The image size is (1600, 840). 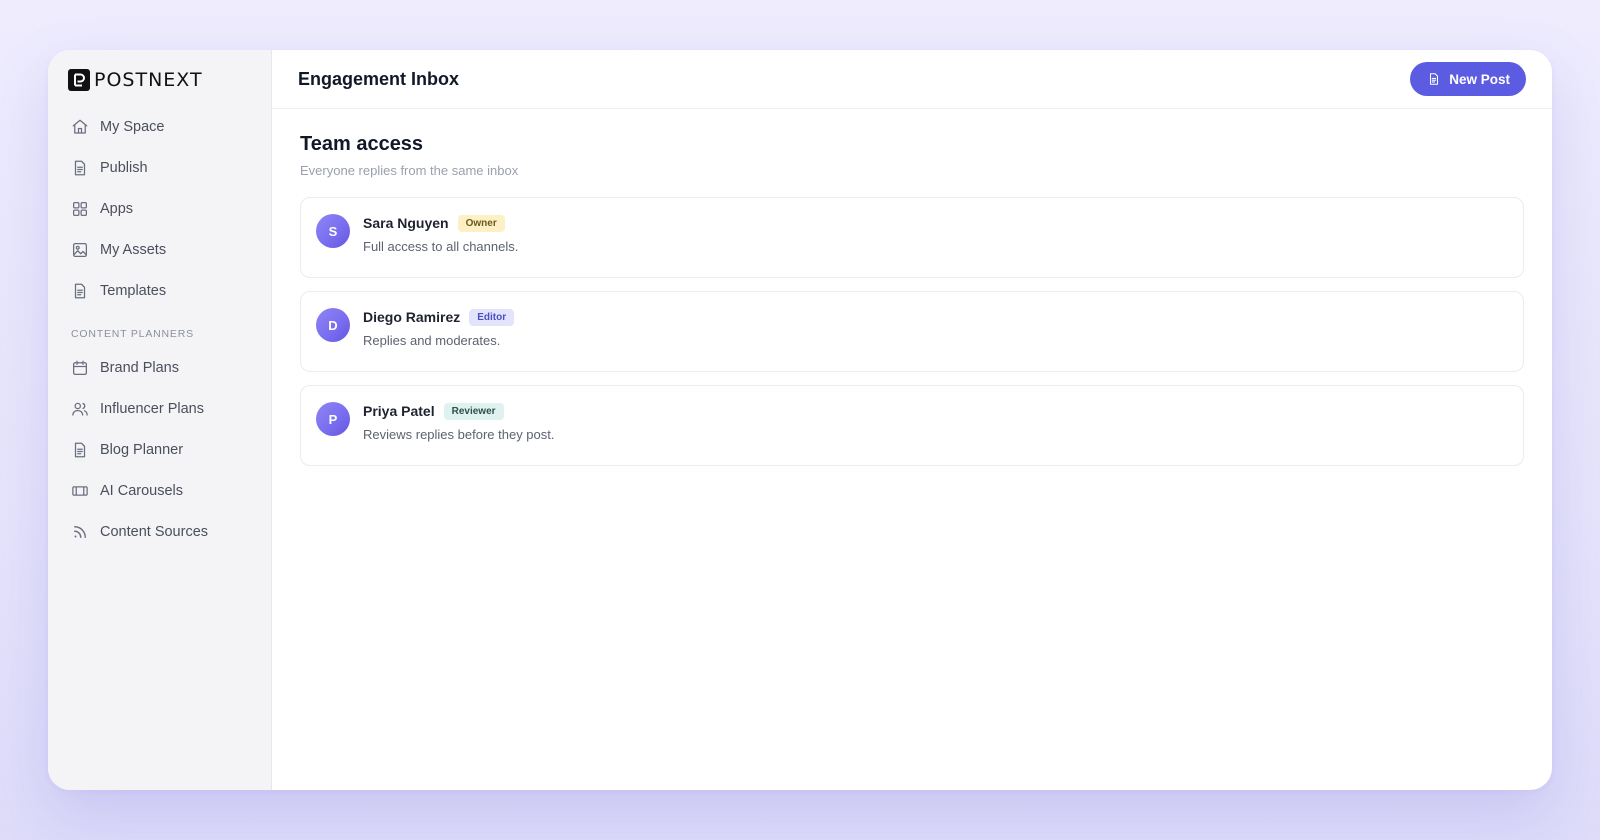 I want to click on section-subheading: Everyone replies from the same inbox, so click(x=409, y=170).